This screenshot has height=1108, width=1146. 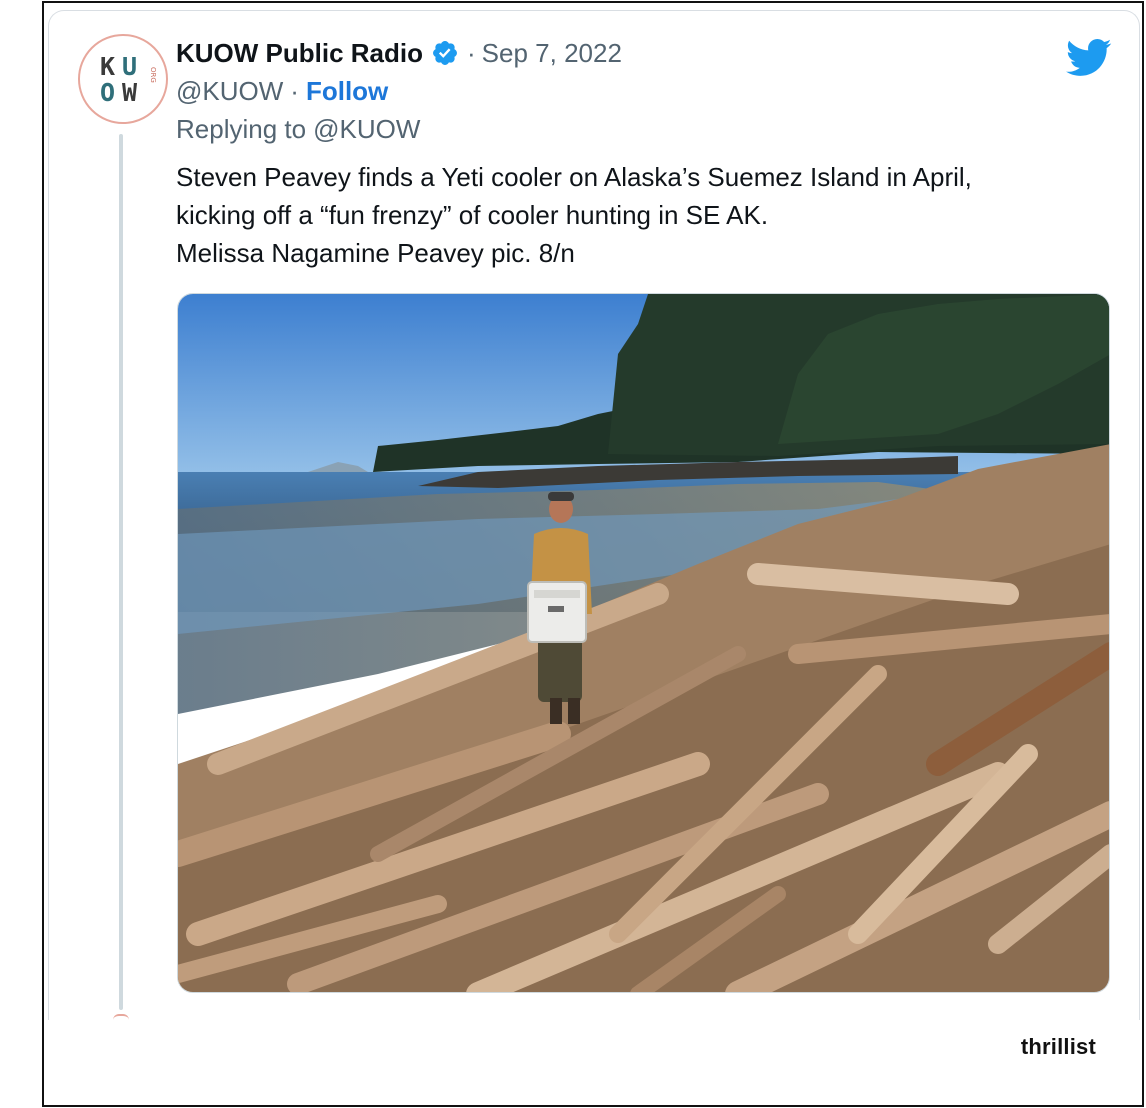 I want to click on user-handle: @KUOW, so click(x=229, y=91).